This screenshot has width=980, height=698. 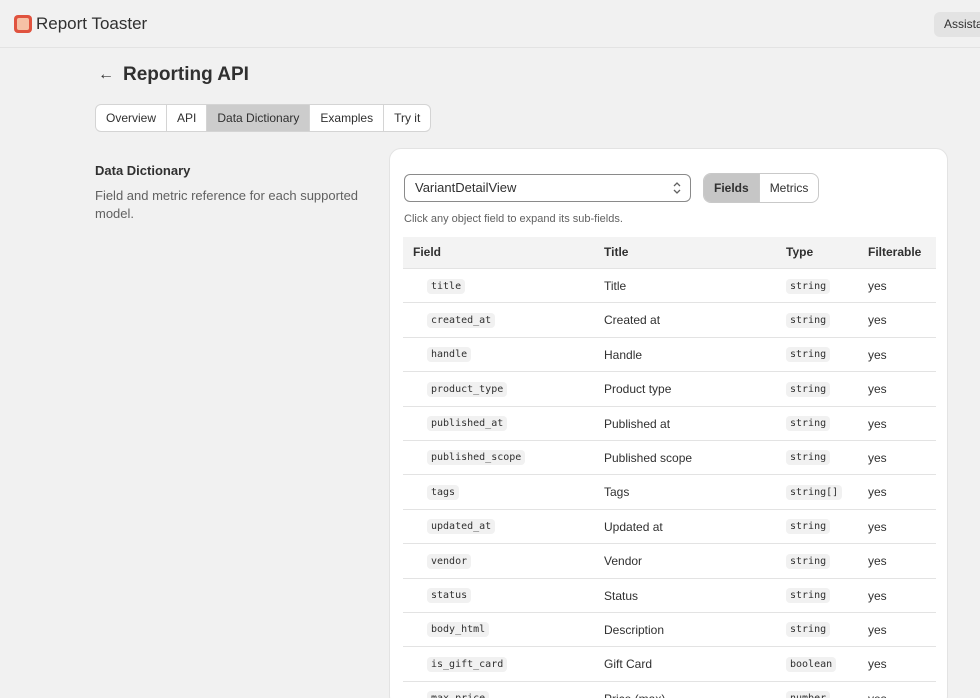 I want to click on title-cell: Price (max), so click(x=634, y=690).